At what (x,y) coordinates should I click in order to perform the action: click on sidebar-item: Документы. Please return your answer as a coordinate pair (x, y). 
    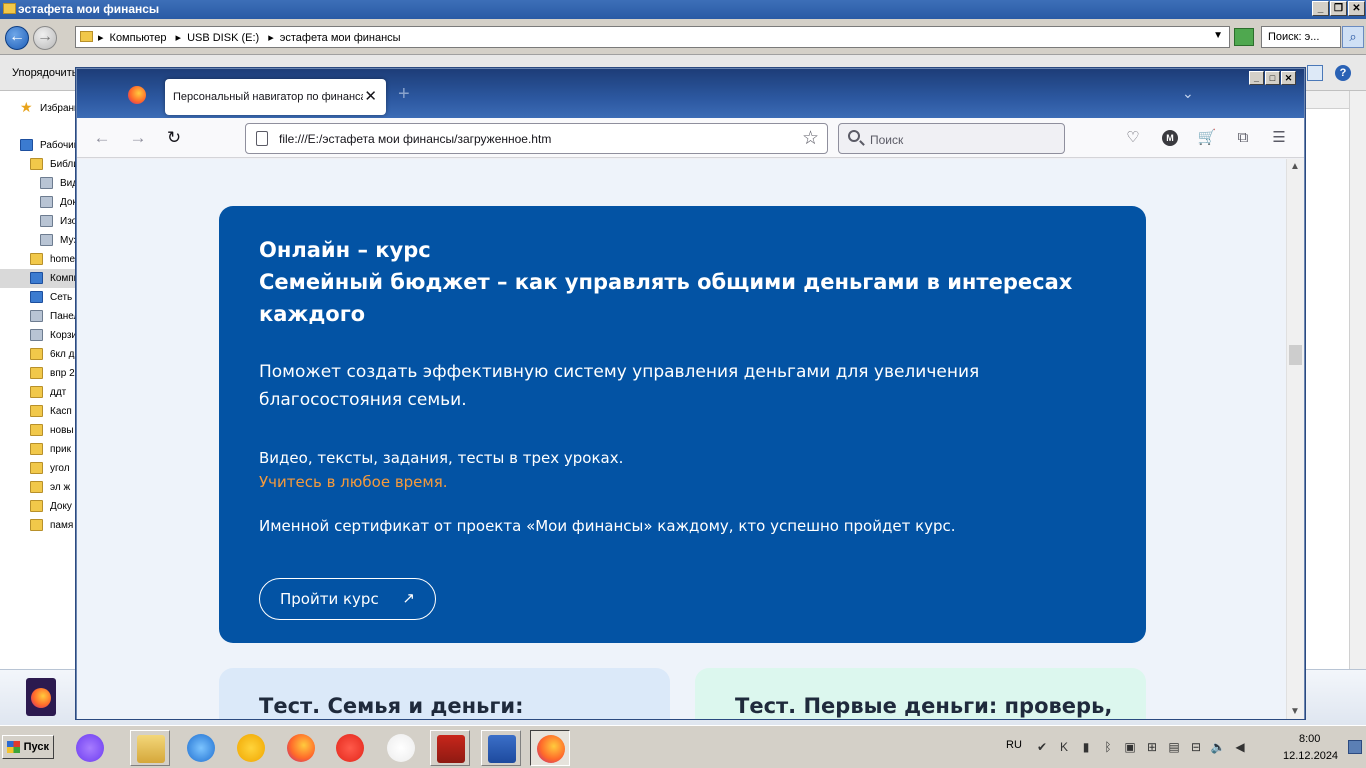
    Looking at the image, I should click on (39, 202).